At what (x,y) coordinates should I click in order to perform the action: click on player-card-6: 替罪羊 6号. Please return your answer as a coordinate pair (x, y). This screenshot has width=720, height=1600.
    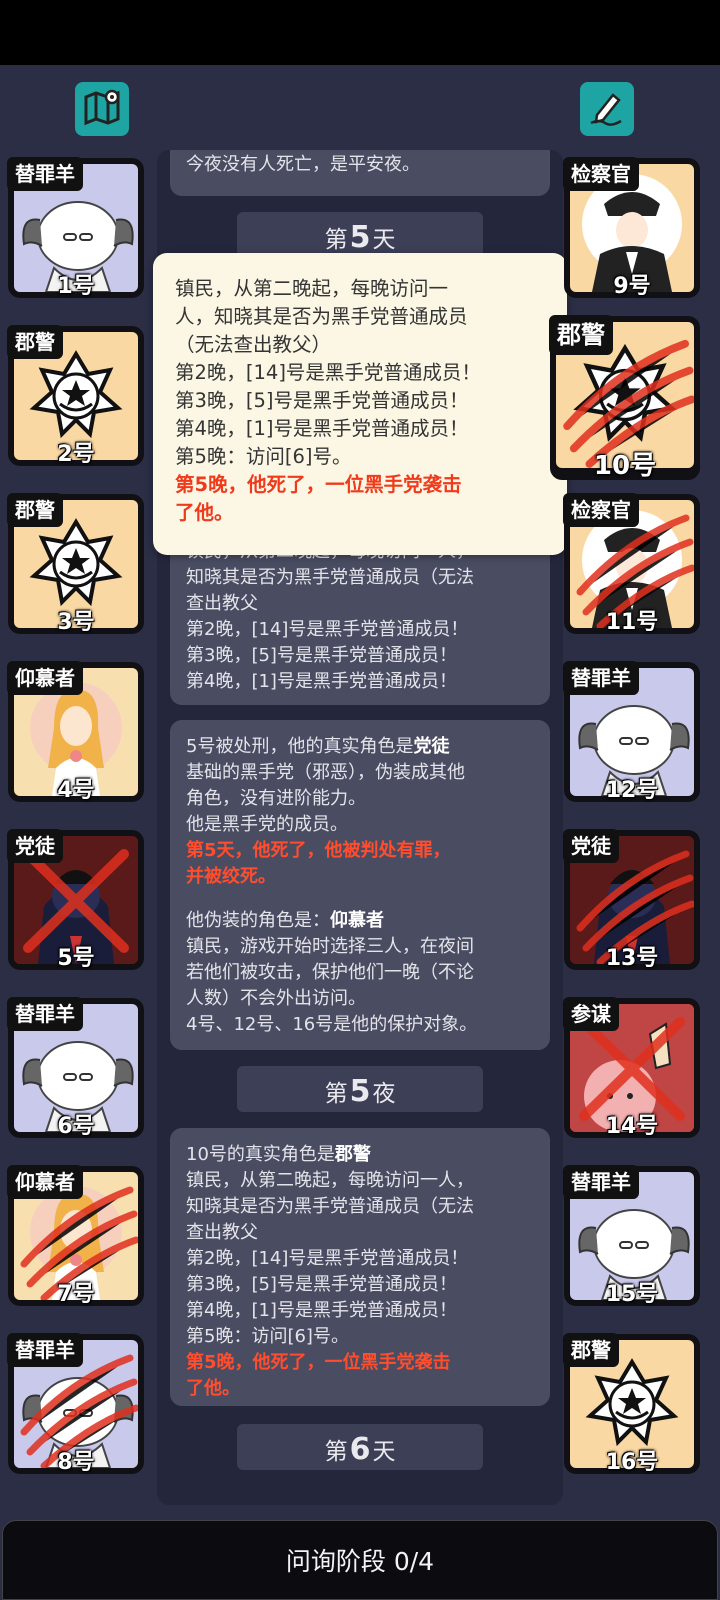
    Looking at the image, I should click on (75, 1068).